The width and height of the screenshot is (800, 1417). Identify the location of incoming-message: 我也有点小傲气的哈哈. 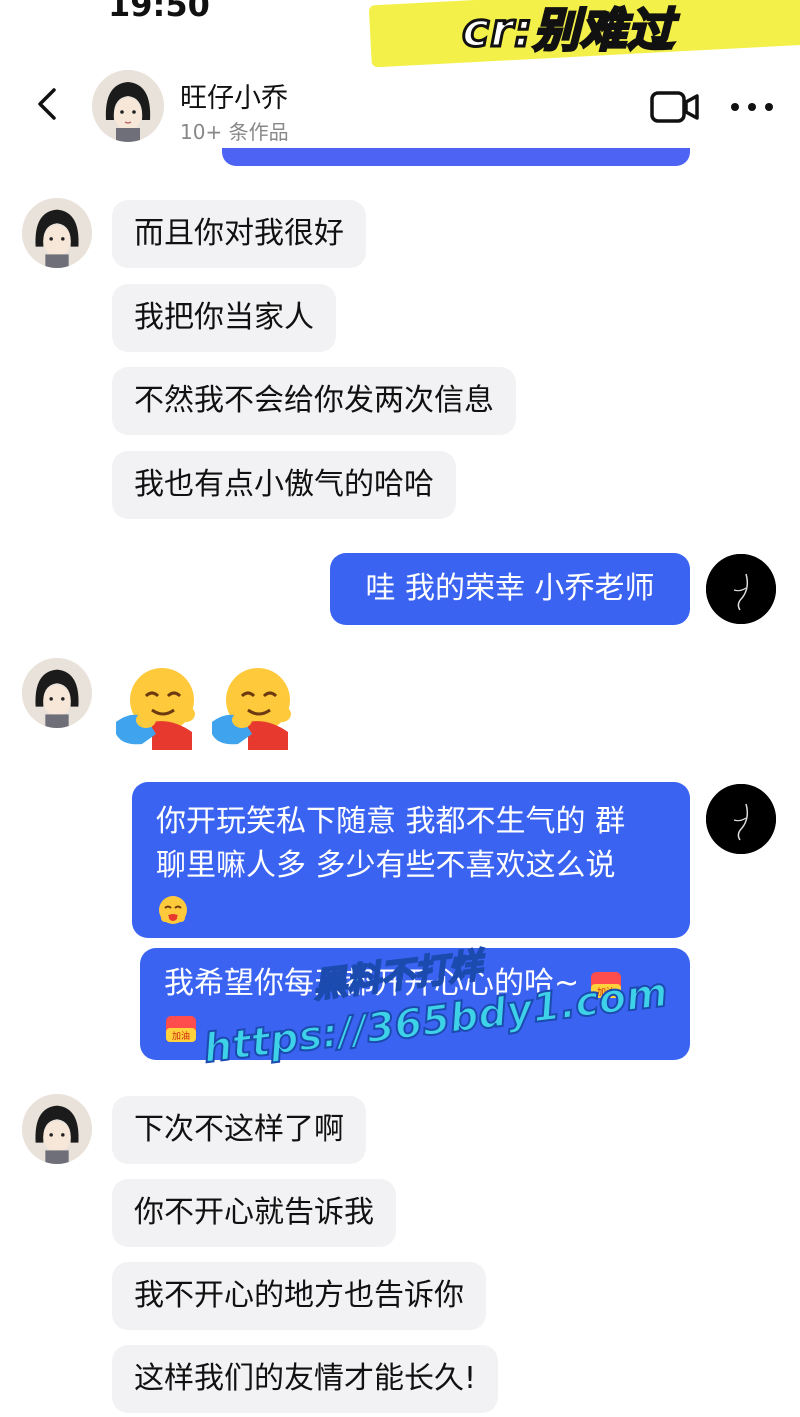
(284, 485).